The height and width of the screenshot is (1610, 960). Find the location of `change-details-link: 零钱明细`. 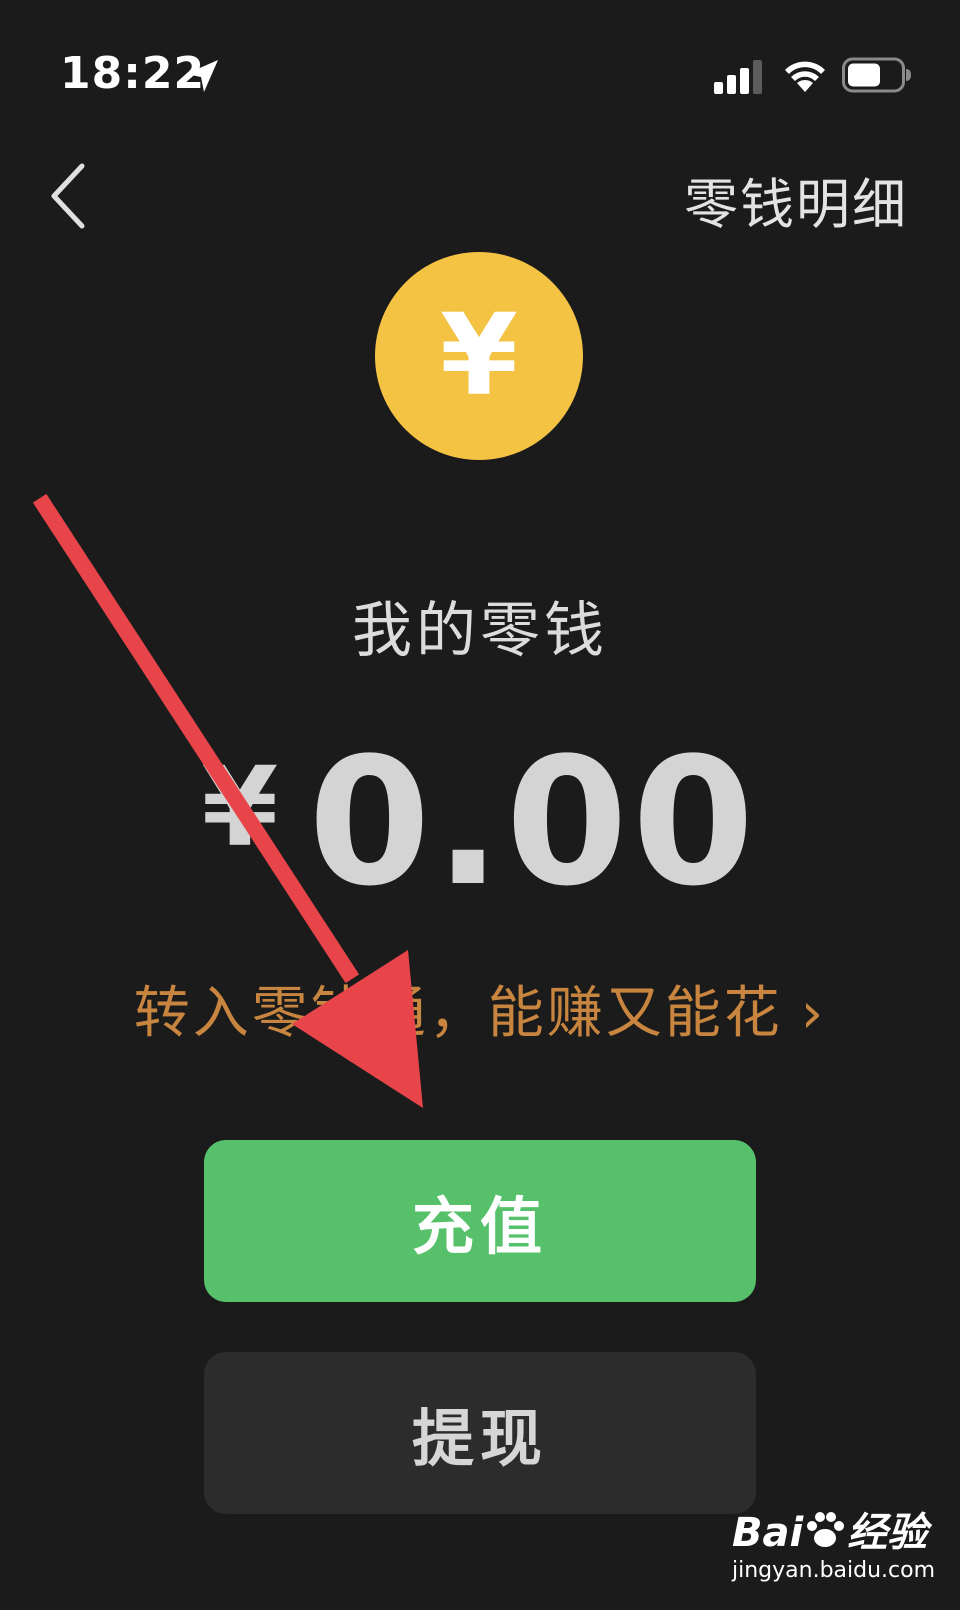

change-details-link: 零钱明细 is located at coordinates (796, 199).